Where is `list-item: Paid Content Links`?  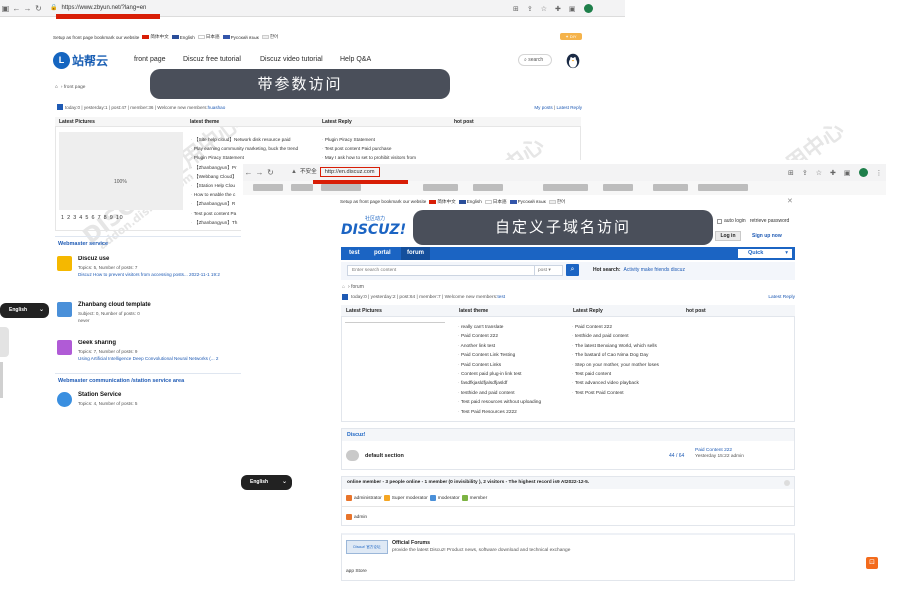 list-item: Paid Content Links is located at coordinates (514, 365).